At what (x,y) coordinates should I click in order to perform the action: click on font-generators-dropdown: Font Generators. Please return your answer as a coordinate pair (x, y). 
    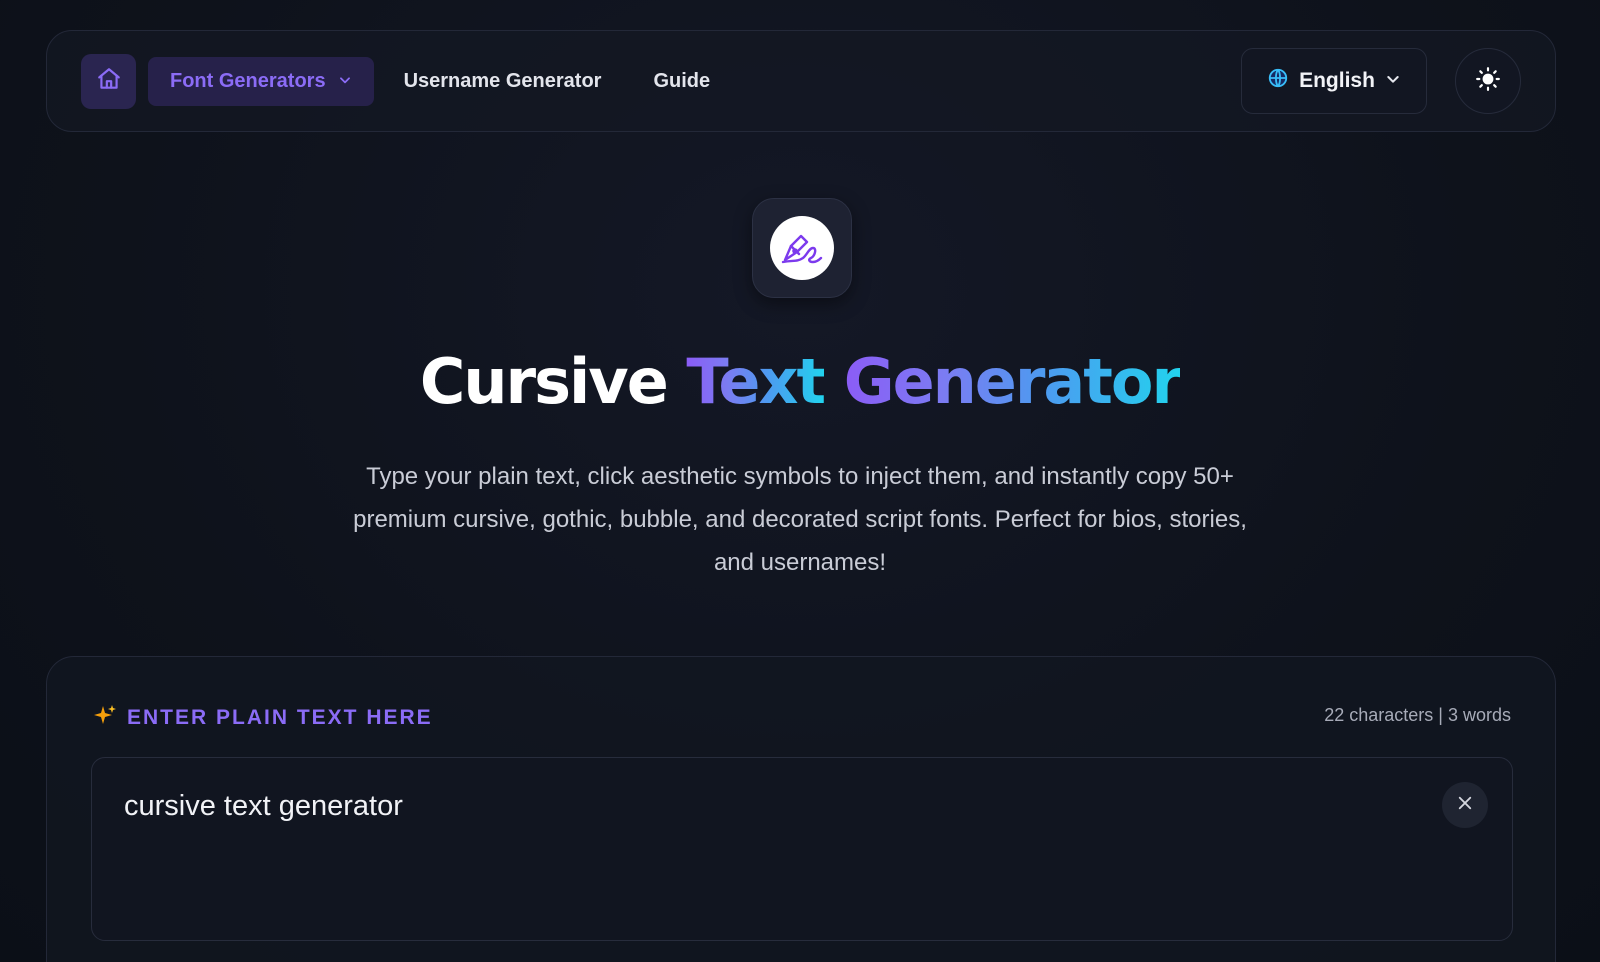
    Looking at the image, I should click on (261, 81).